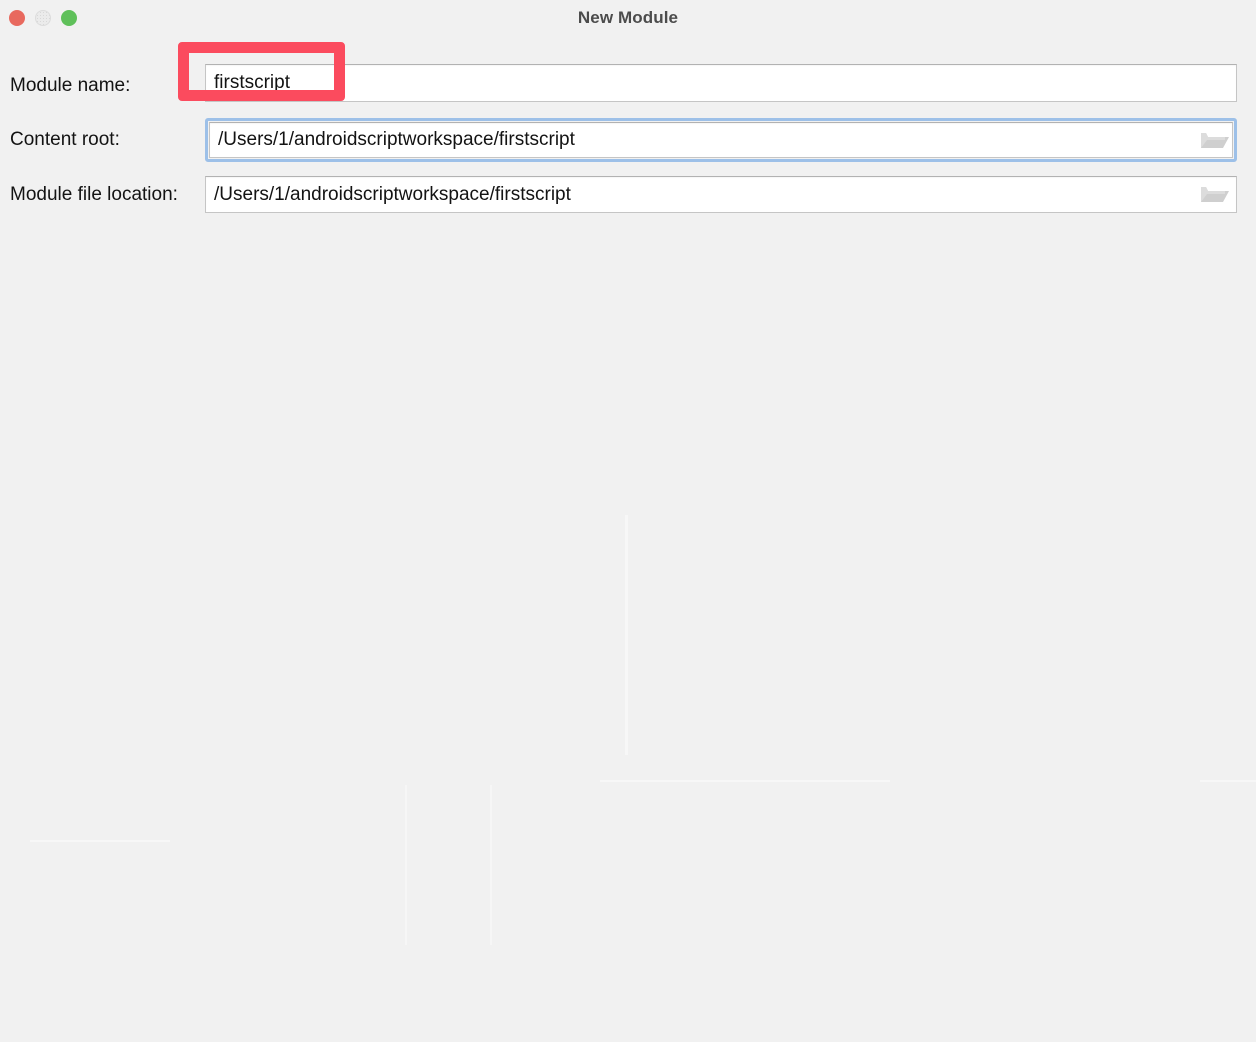 The width and height of the screenshot is (1256, 1042). I want to click on module-file-location-browse-button, so click(1215, 194).